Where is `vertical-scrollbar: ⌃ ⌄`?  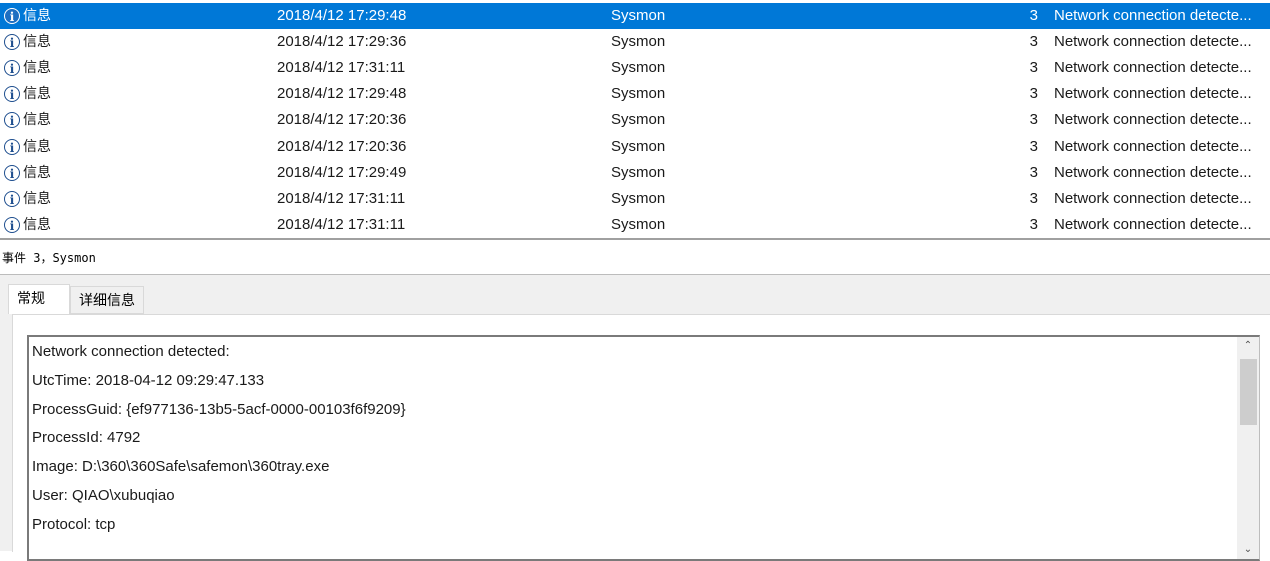
vertical-scrollbar: ⌃ ⌄ is located at coordinates (1248, 448).